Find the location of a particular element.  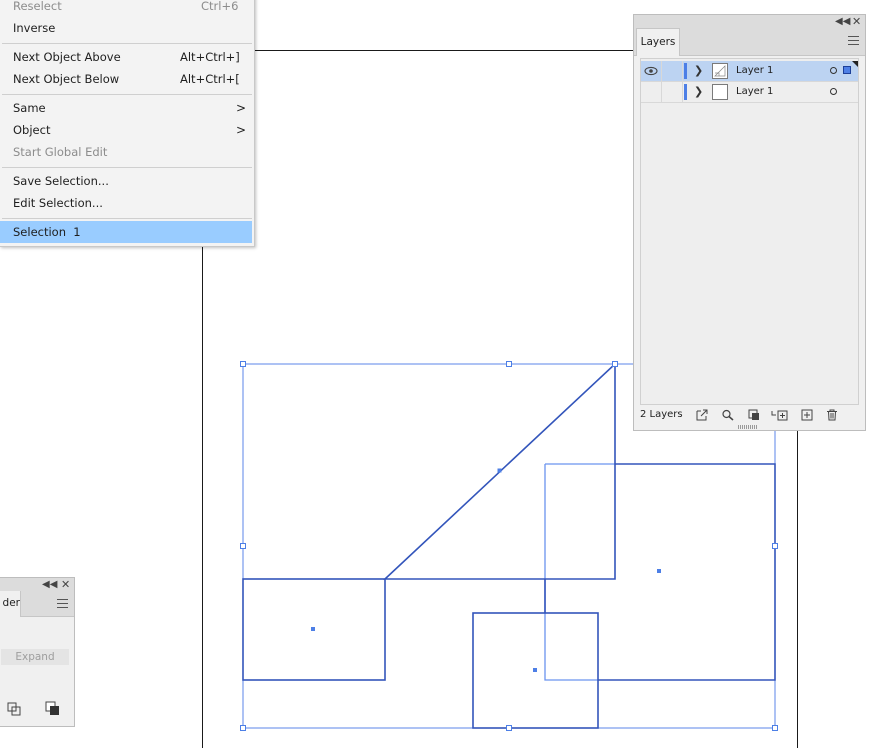

layer-count: 2 Layers is located at coordinates (661, 414).